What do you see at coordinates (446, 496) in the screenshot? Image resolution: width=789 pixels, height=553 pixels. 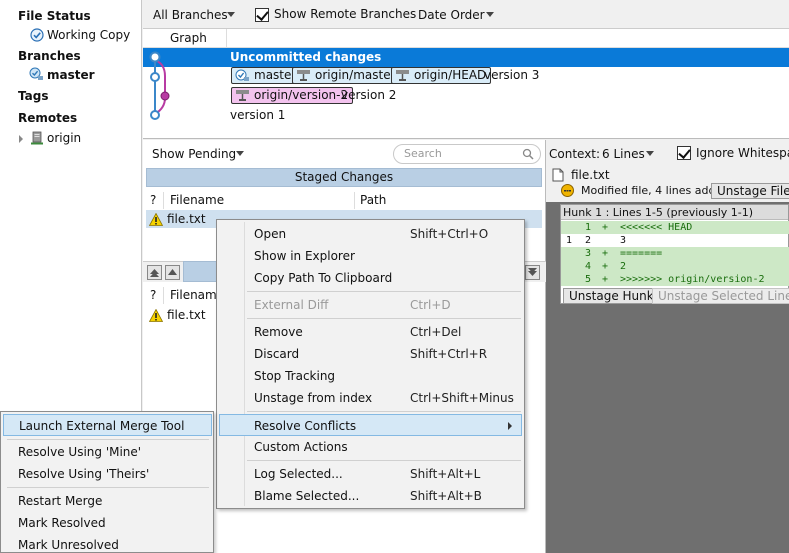 I see `menu-item-shortcut: Shift+Alt+B` at bounding box center [446, 496].